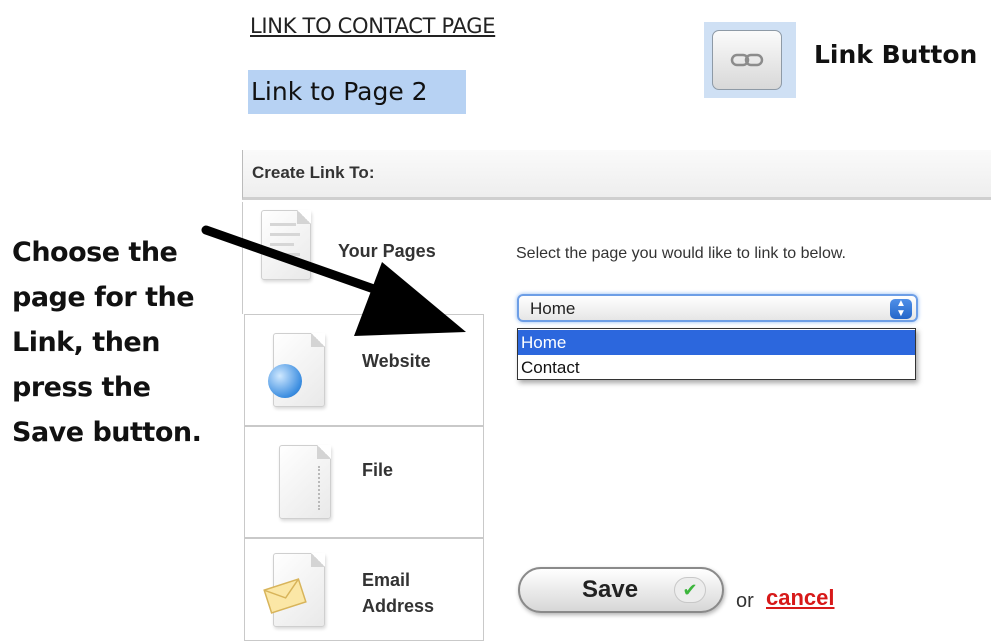 This screenshot has height=641, width=991. What do you see at coordinates (107, 432) in the screenshot?
I see `annotation-line: Save button.` at bounding box center [107, 432].